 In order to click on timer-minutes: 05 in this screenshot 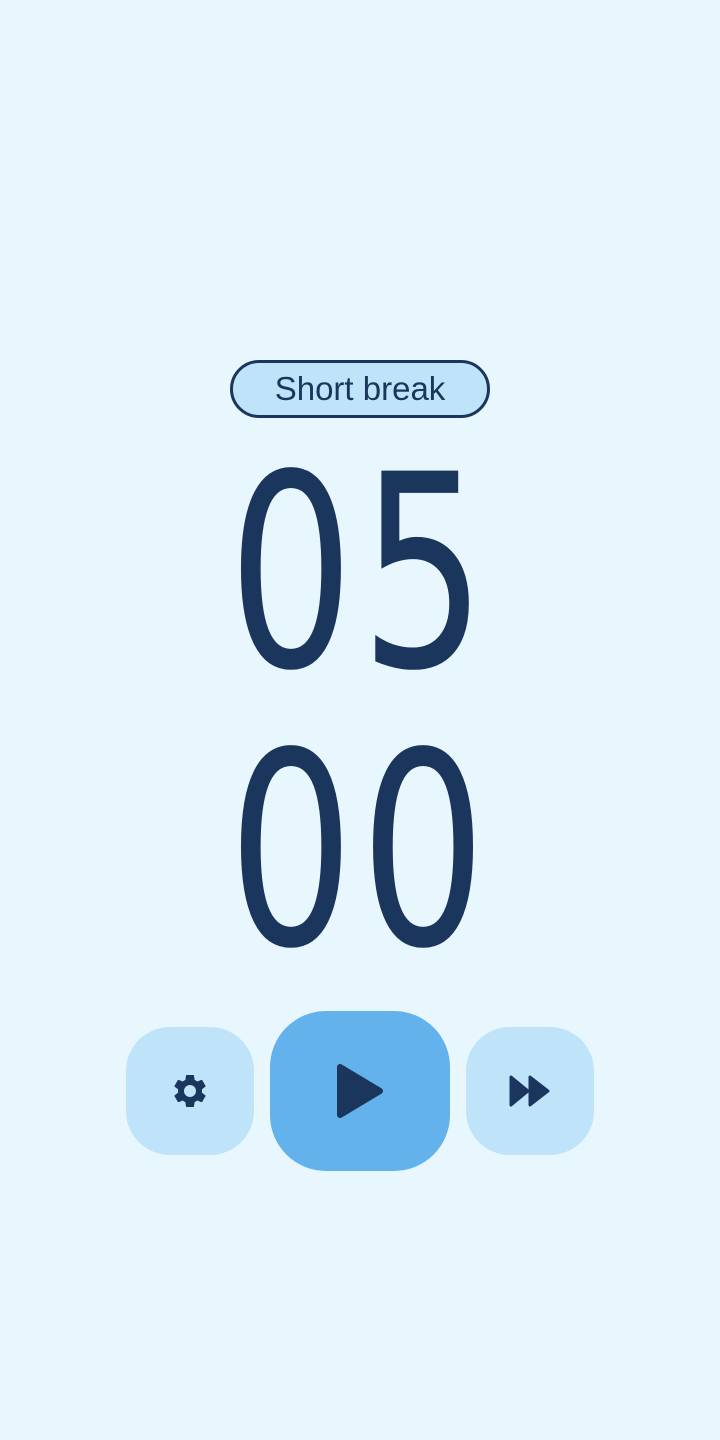, I will do `click(360, 574)`.